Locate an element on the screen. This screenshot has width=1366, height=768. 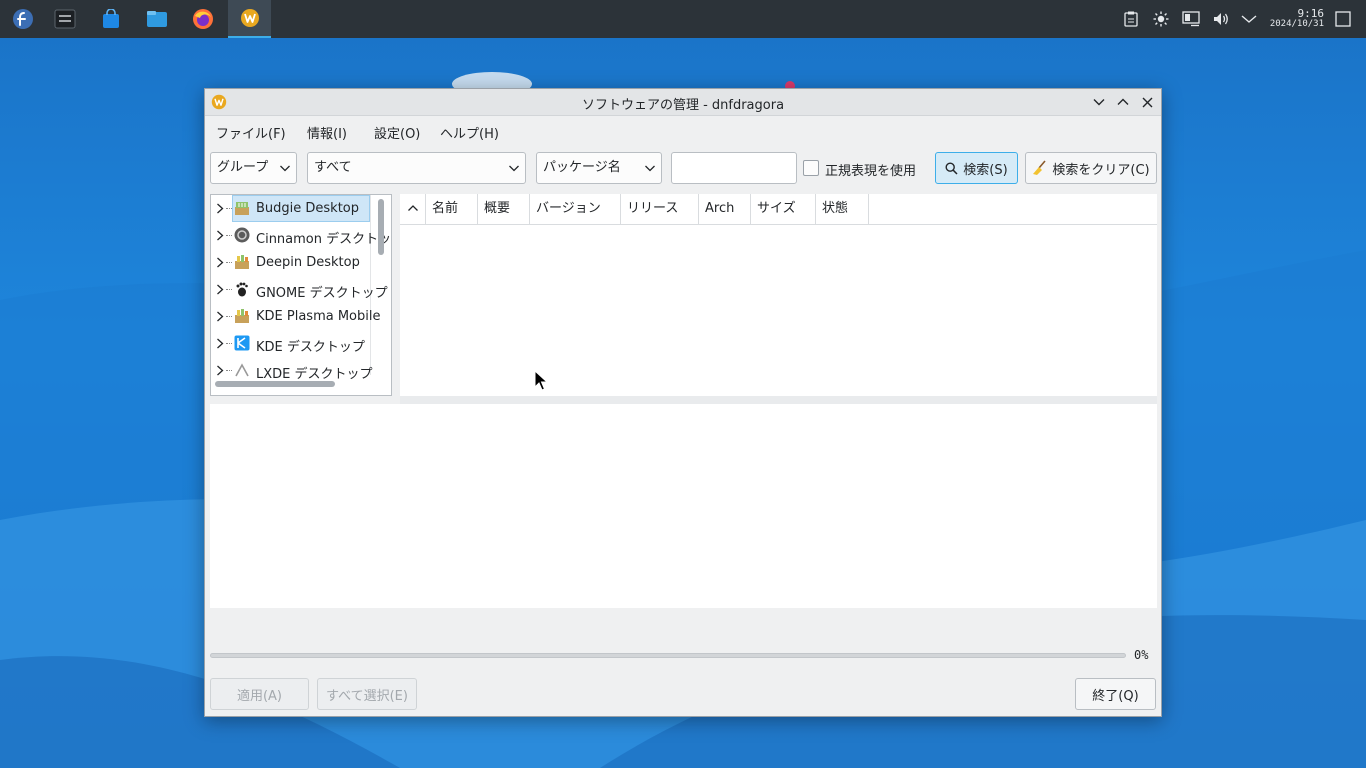
clipboard-tray-button is located at coordinates (1131, 19).